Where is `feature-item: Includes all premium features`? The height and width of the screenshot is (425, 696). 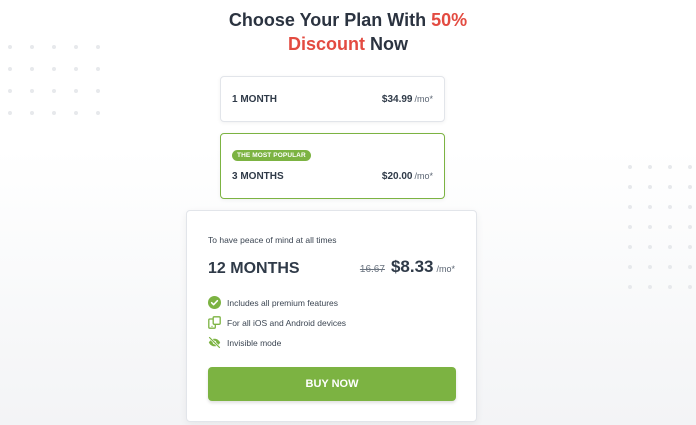 feature-item: Includes all premium features is located at coordinates (273, 302).